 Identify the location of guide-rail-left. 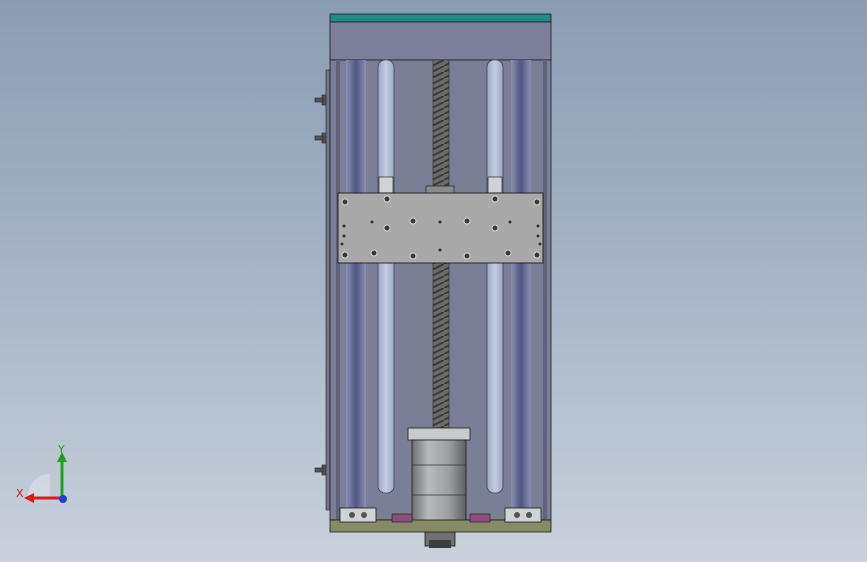
(356, 290).